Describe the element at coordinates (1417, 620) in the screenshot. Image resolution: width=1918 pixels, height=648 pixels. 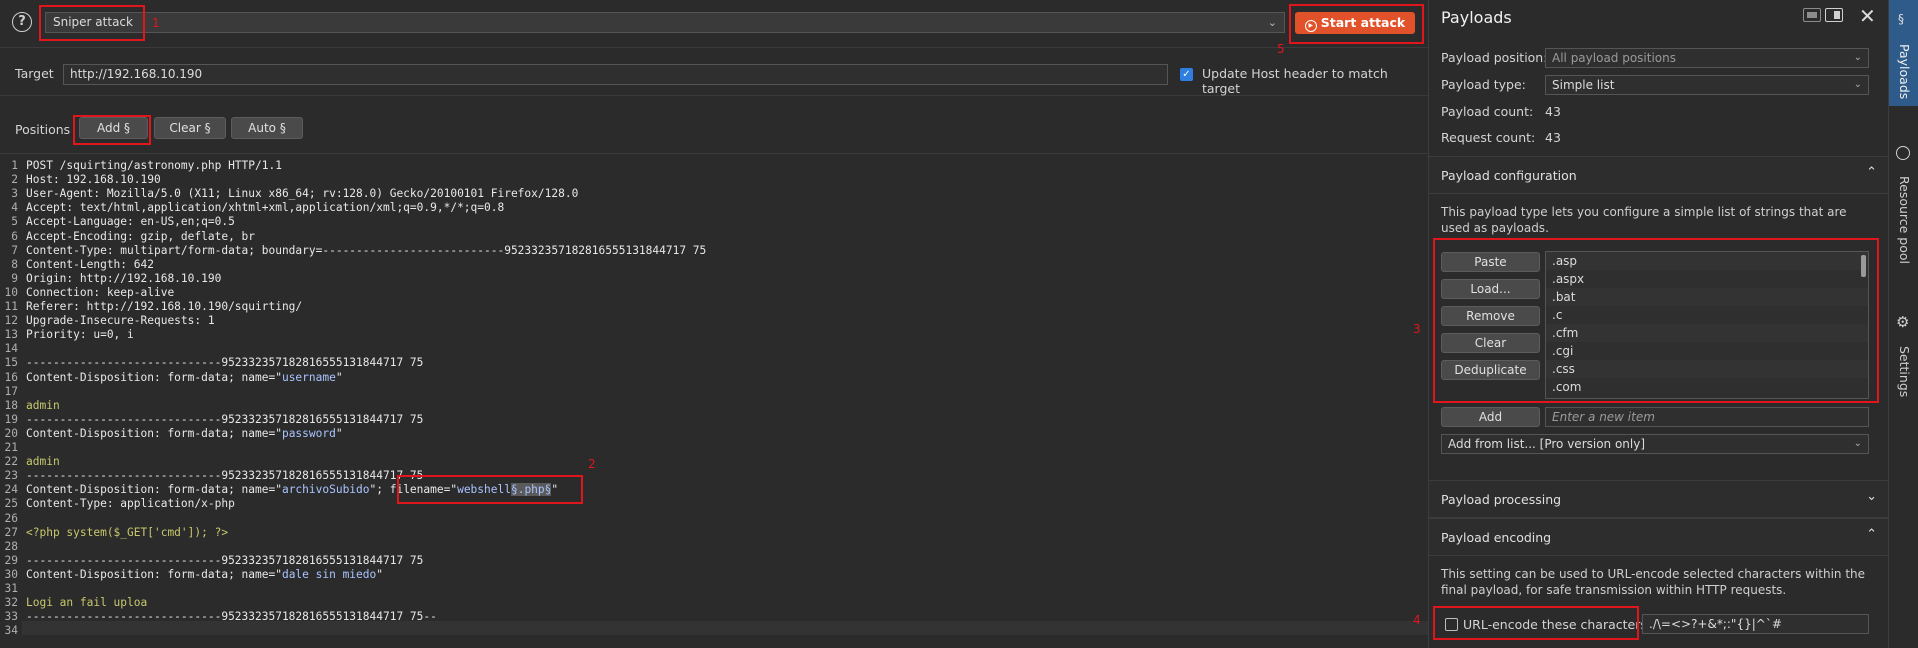
I see `annotation-4: 4` at that location.